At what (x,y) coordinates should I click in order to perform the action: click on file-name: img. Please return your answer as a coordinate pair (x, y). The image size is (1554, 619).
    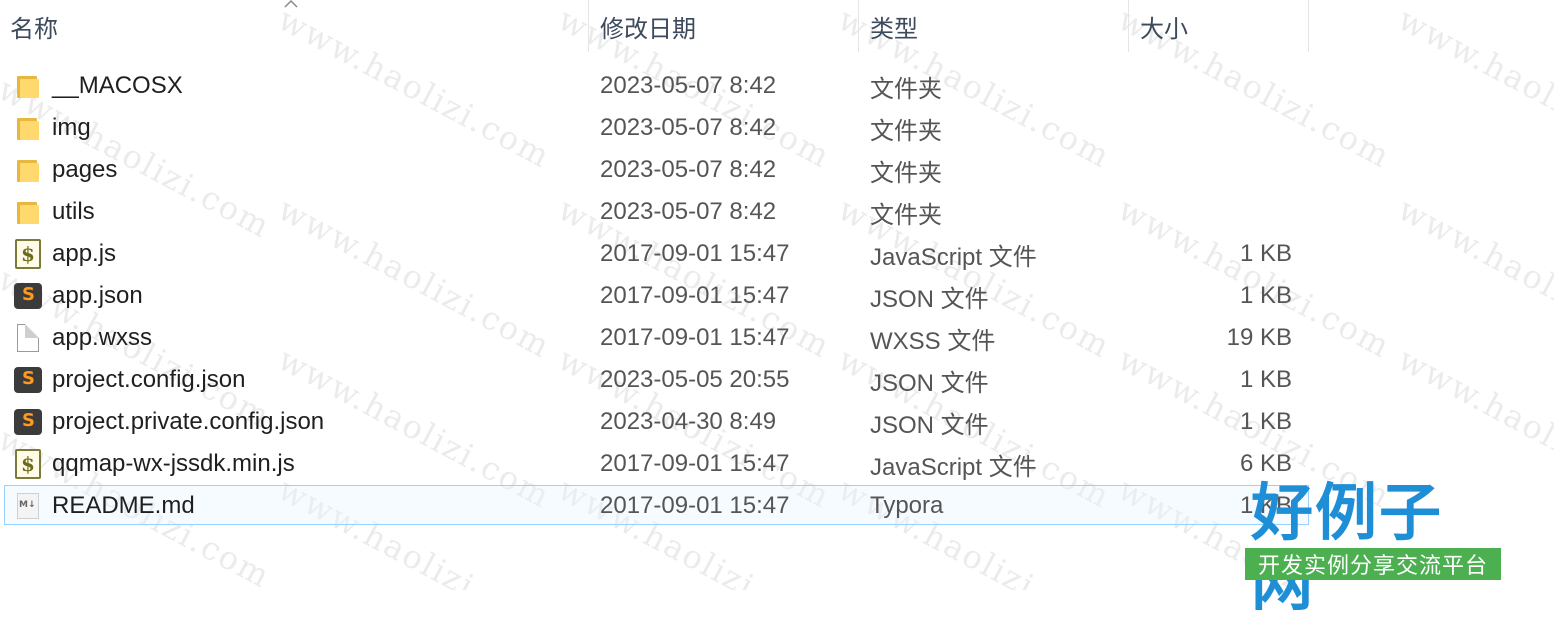
    Looking at the image, I should click on (71, 128).